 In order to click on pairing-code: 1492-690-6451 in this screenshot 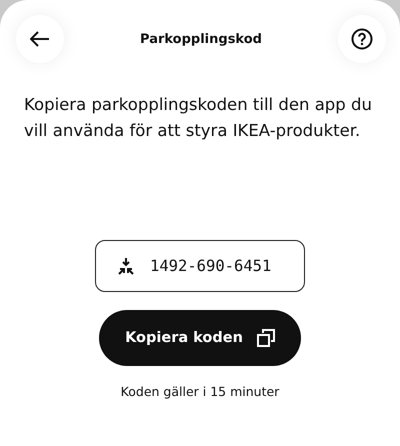, I will do `click(211, 266)`.